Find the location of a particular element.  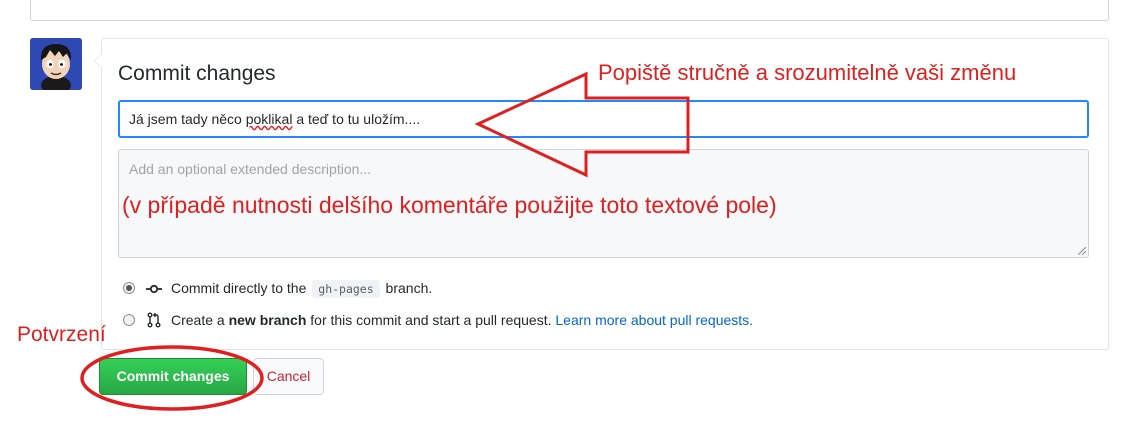

commit-summary-text: Já jsem tady něco is located at coordinates (187, 119).